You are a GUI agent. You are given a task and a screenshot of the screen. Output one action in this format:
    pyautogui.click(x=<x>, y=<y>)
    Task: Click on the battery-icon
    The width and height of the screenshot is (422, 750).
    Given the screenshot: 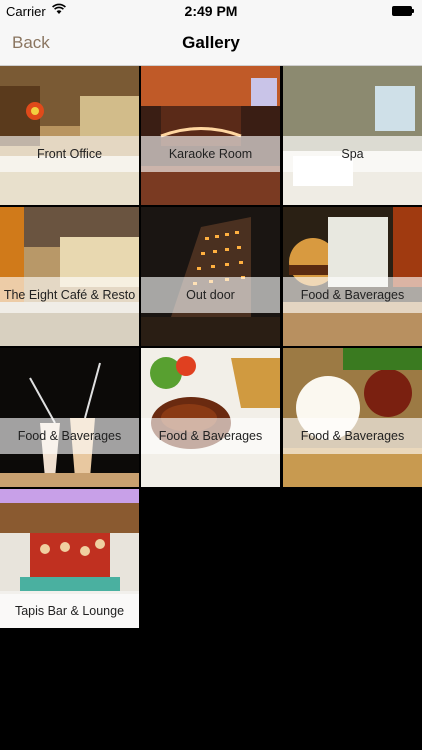 What is the action you would take?
    pyautogui.click(x=403, y=11)
    